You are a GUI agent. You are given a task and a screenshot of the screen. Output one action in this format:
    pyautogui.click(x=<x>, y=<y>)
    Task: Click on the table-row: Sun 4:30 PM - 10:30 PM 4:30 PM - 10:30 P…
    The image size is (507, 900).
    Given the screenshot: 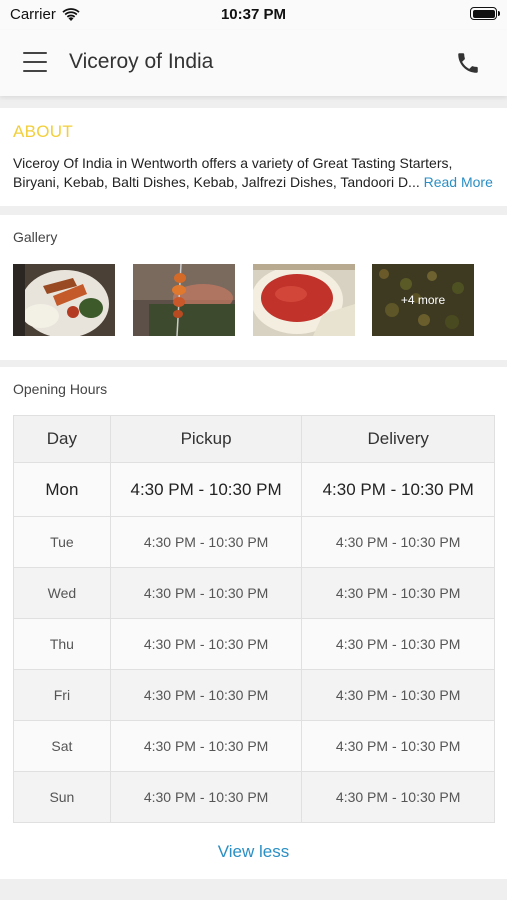 What is the action you would take?
    pyautogui.click(x=254, y=797)
    